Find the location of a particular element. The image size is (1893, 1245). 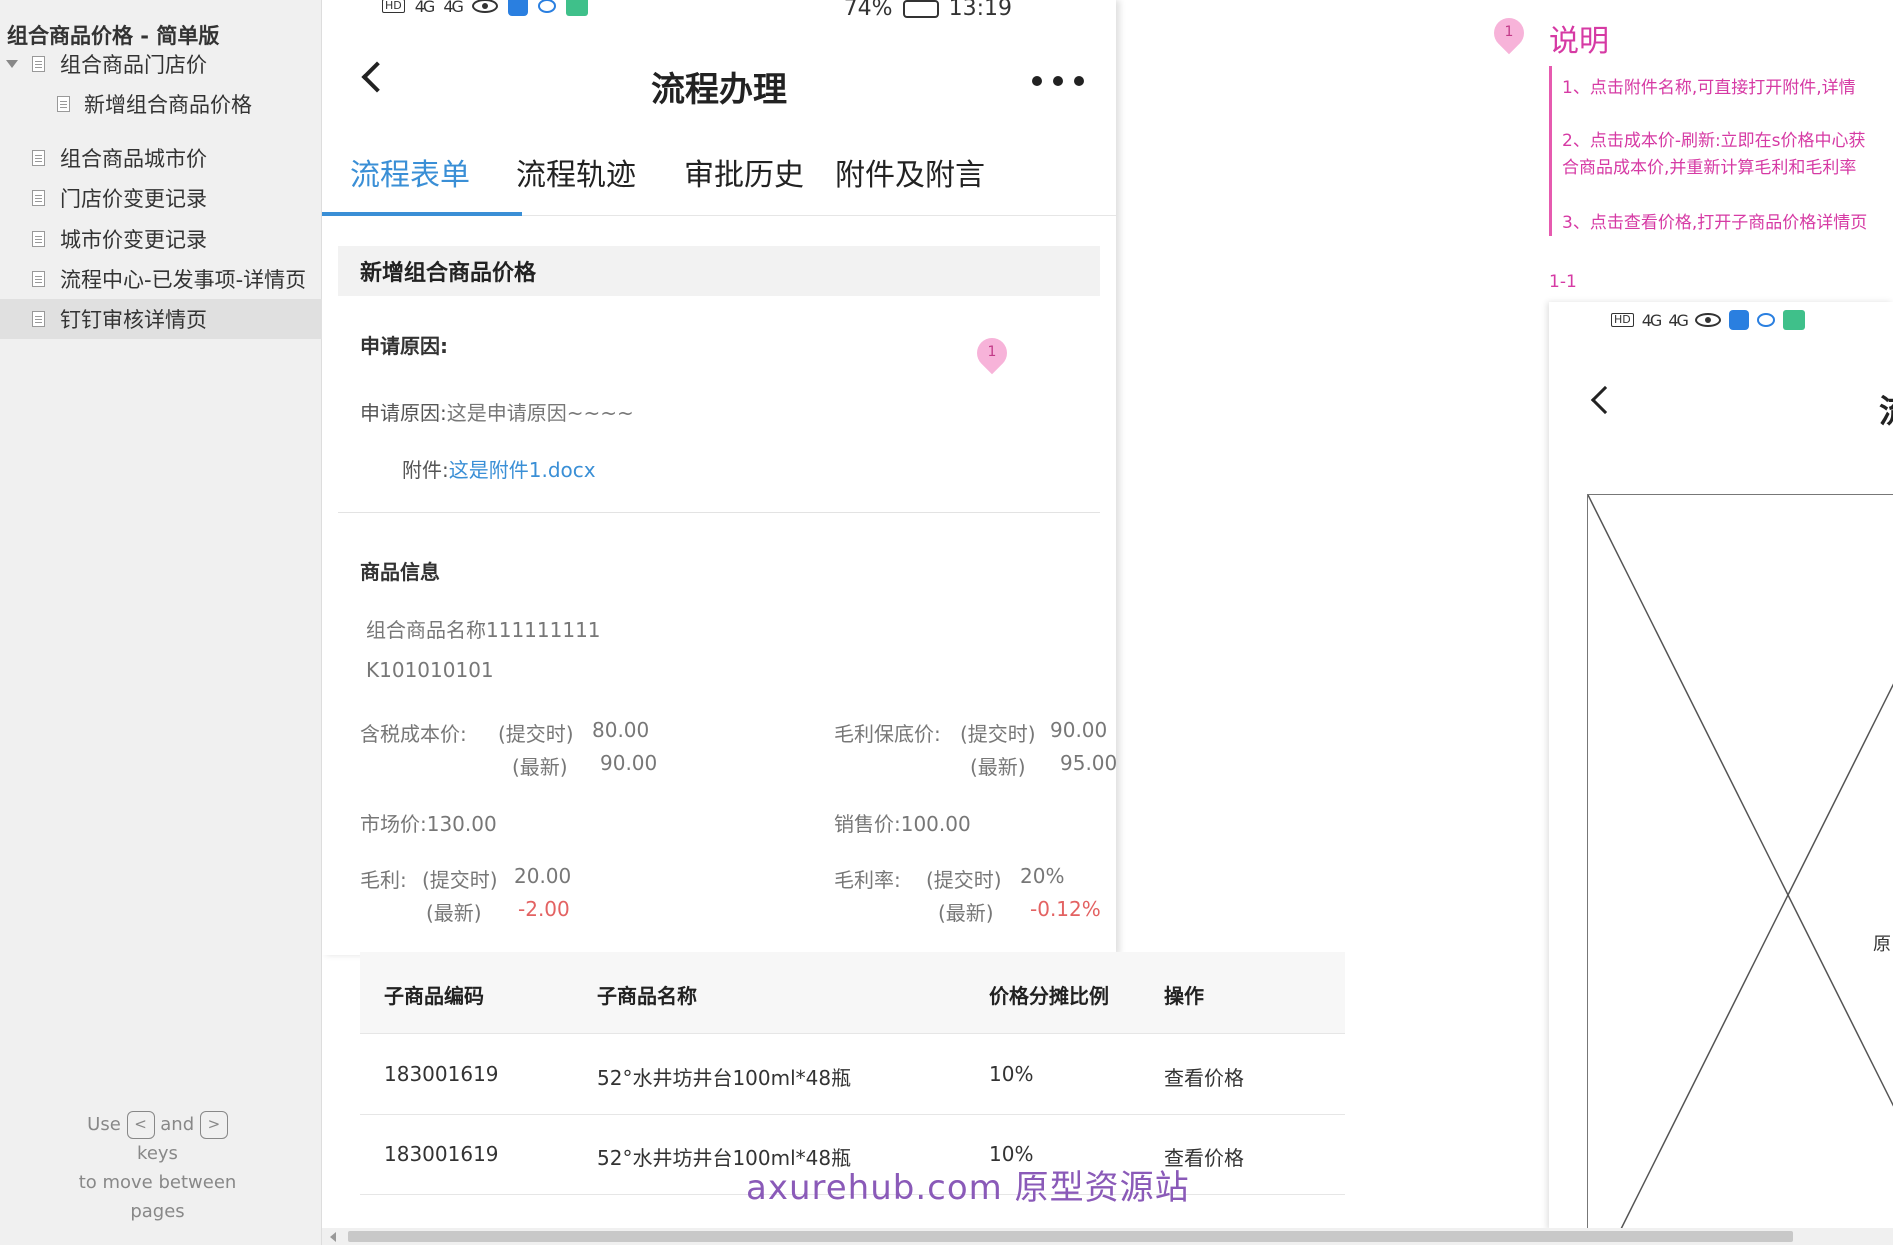

tree-item-city-price: 组合商品城市价 is located at coordinates (161, 158).